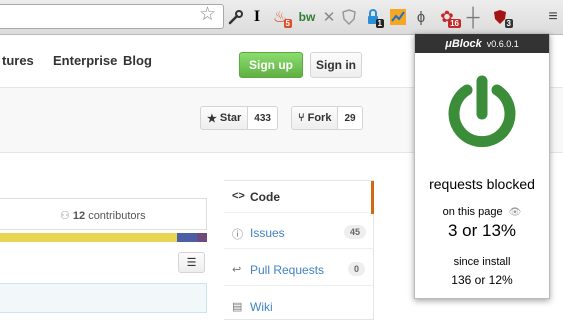  Describe the element at coordinates (454, 23) in the screenshot. I see `extension-badge: 16` at that location.